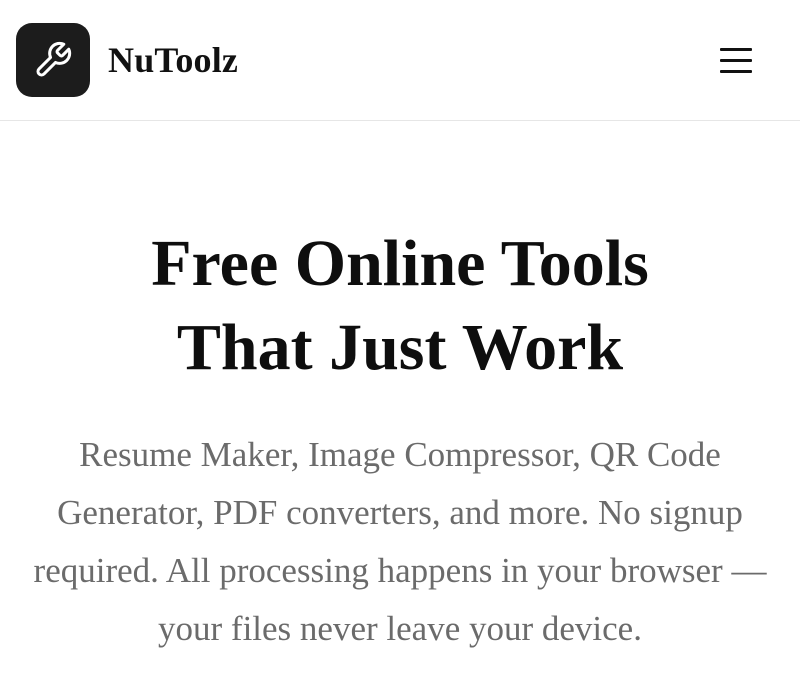 This screenshot has height=683, width=800. I want to click on hamburger-menu-icon, so click(738, 60).